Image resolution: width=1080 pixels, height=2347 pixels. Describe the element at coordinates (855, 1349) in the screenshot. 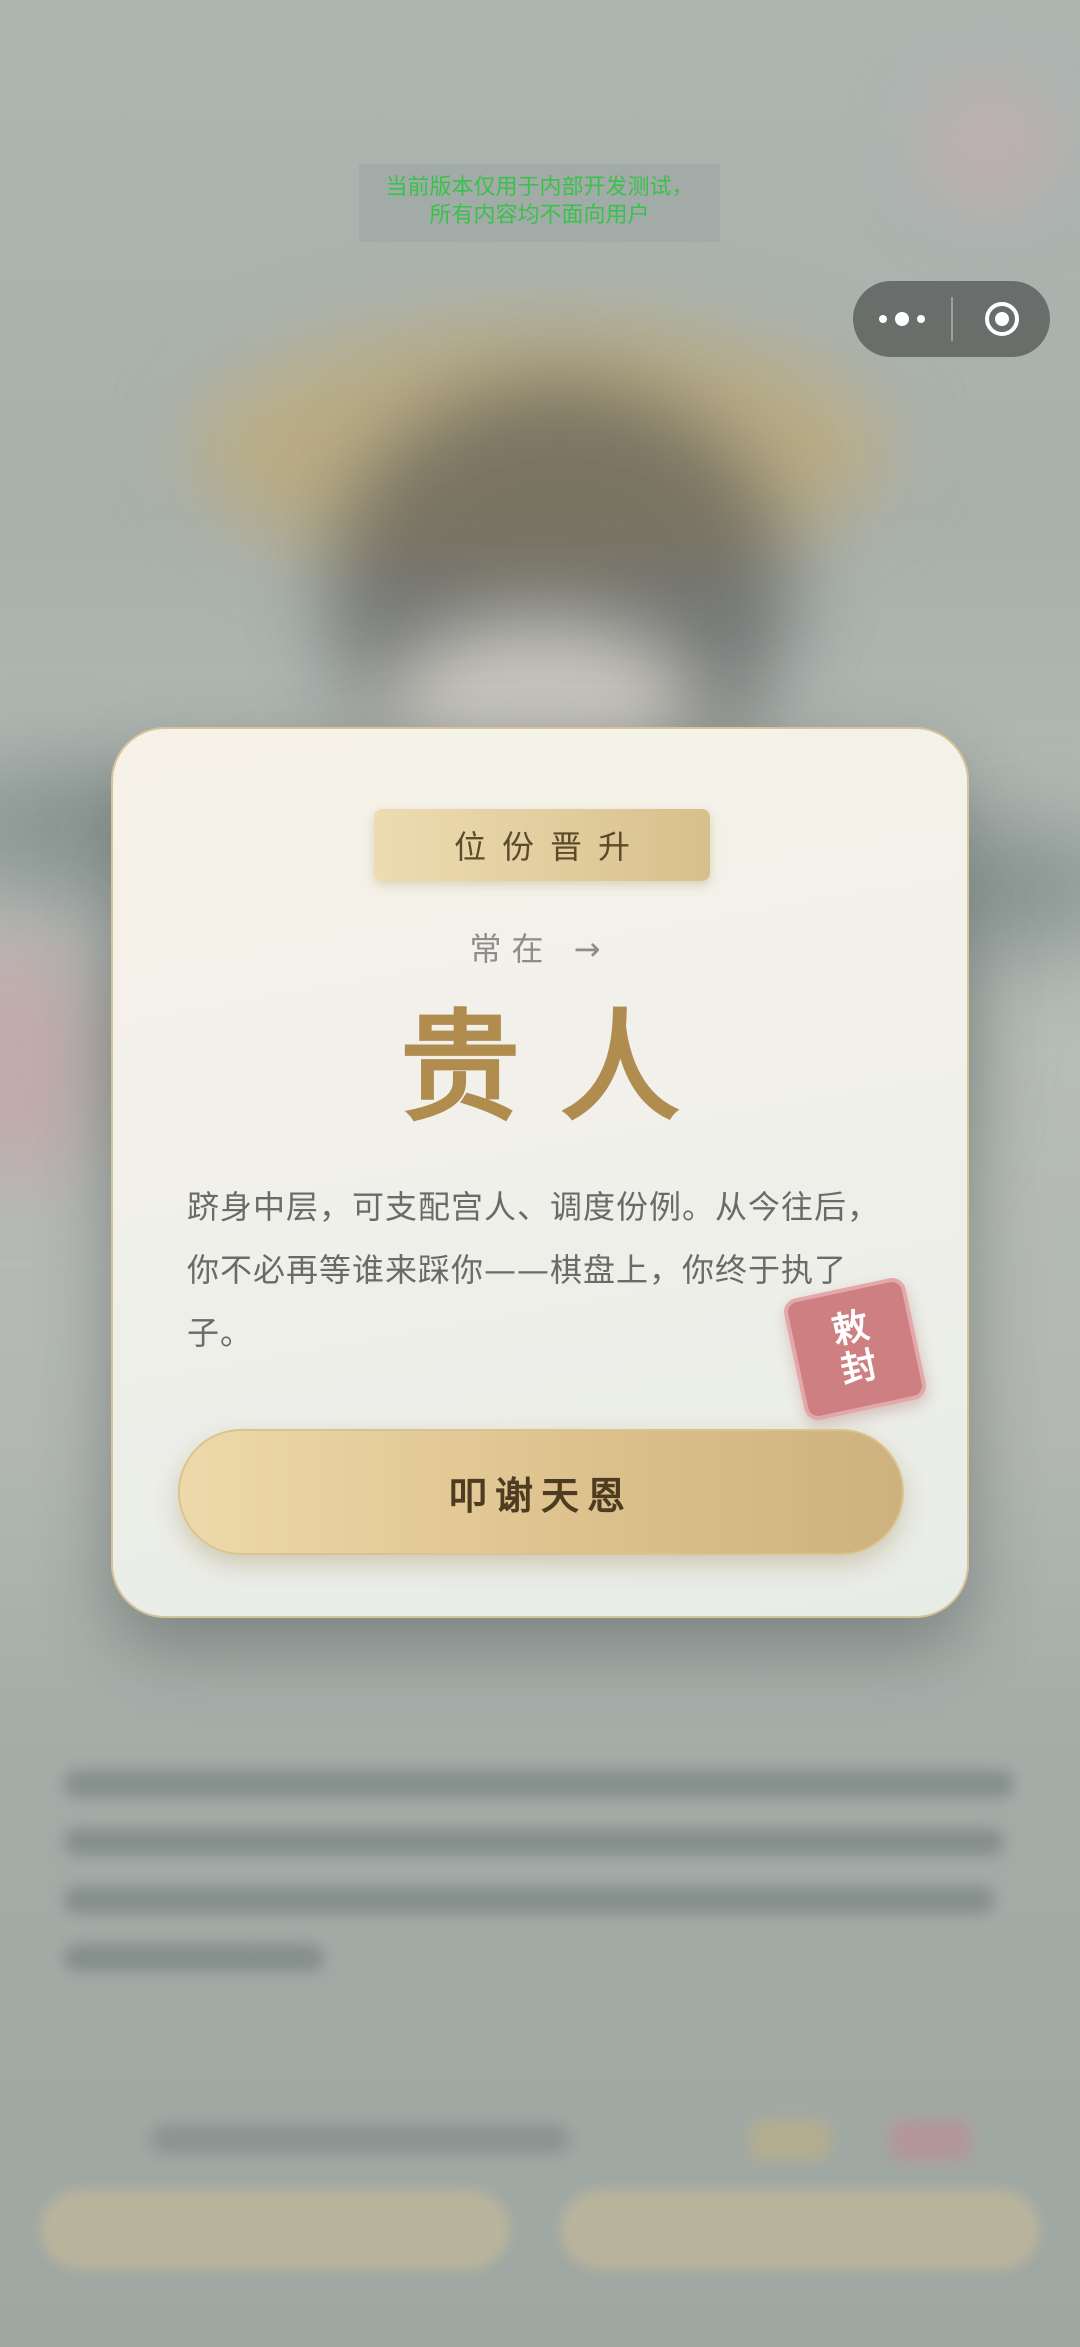

I see `imperial-seal-stamp: 敕 封` at that location.